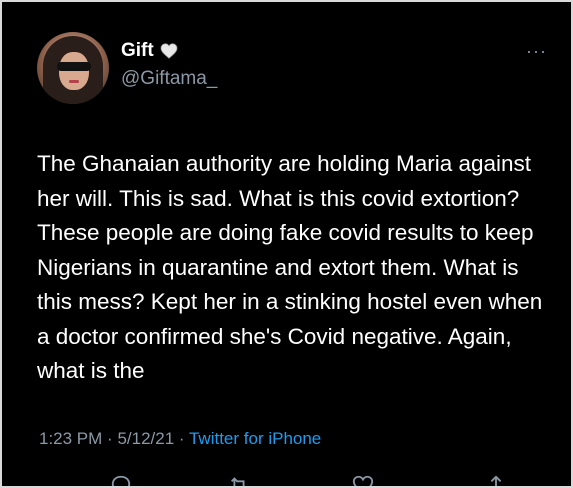 Image resolution: width=573 pixels, height=488 pixels. I want to click on tweet-metadata: 1:23 PM · 5/12/21 · Twitter for iPhone, so click(180, 439).